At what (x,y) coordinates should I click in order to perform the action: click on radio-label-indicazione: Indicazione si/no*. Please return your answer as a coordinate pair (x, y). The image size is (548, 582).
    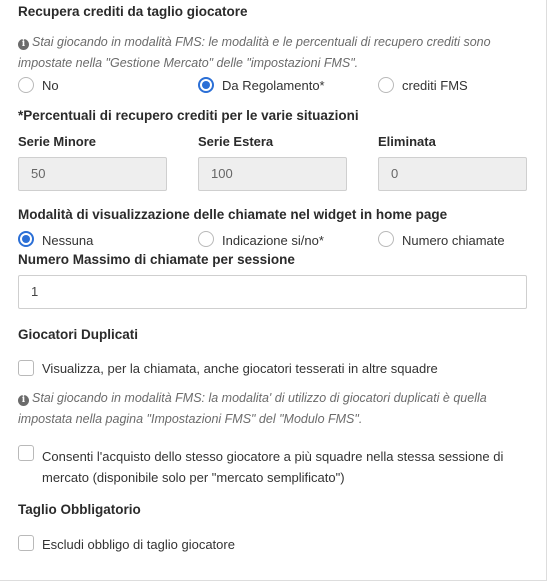
    Looking at the image, I should click on (273, 240).